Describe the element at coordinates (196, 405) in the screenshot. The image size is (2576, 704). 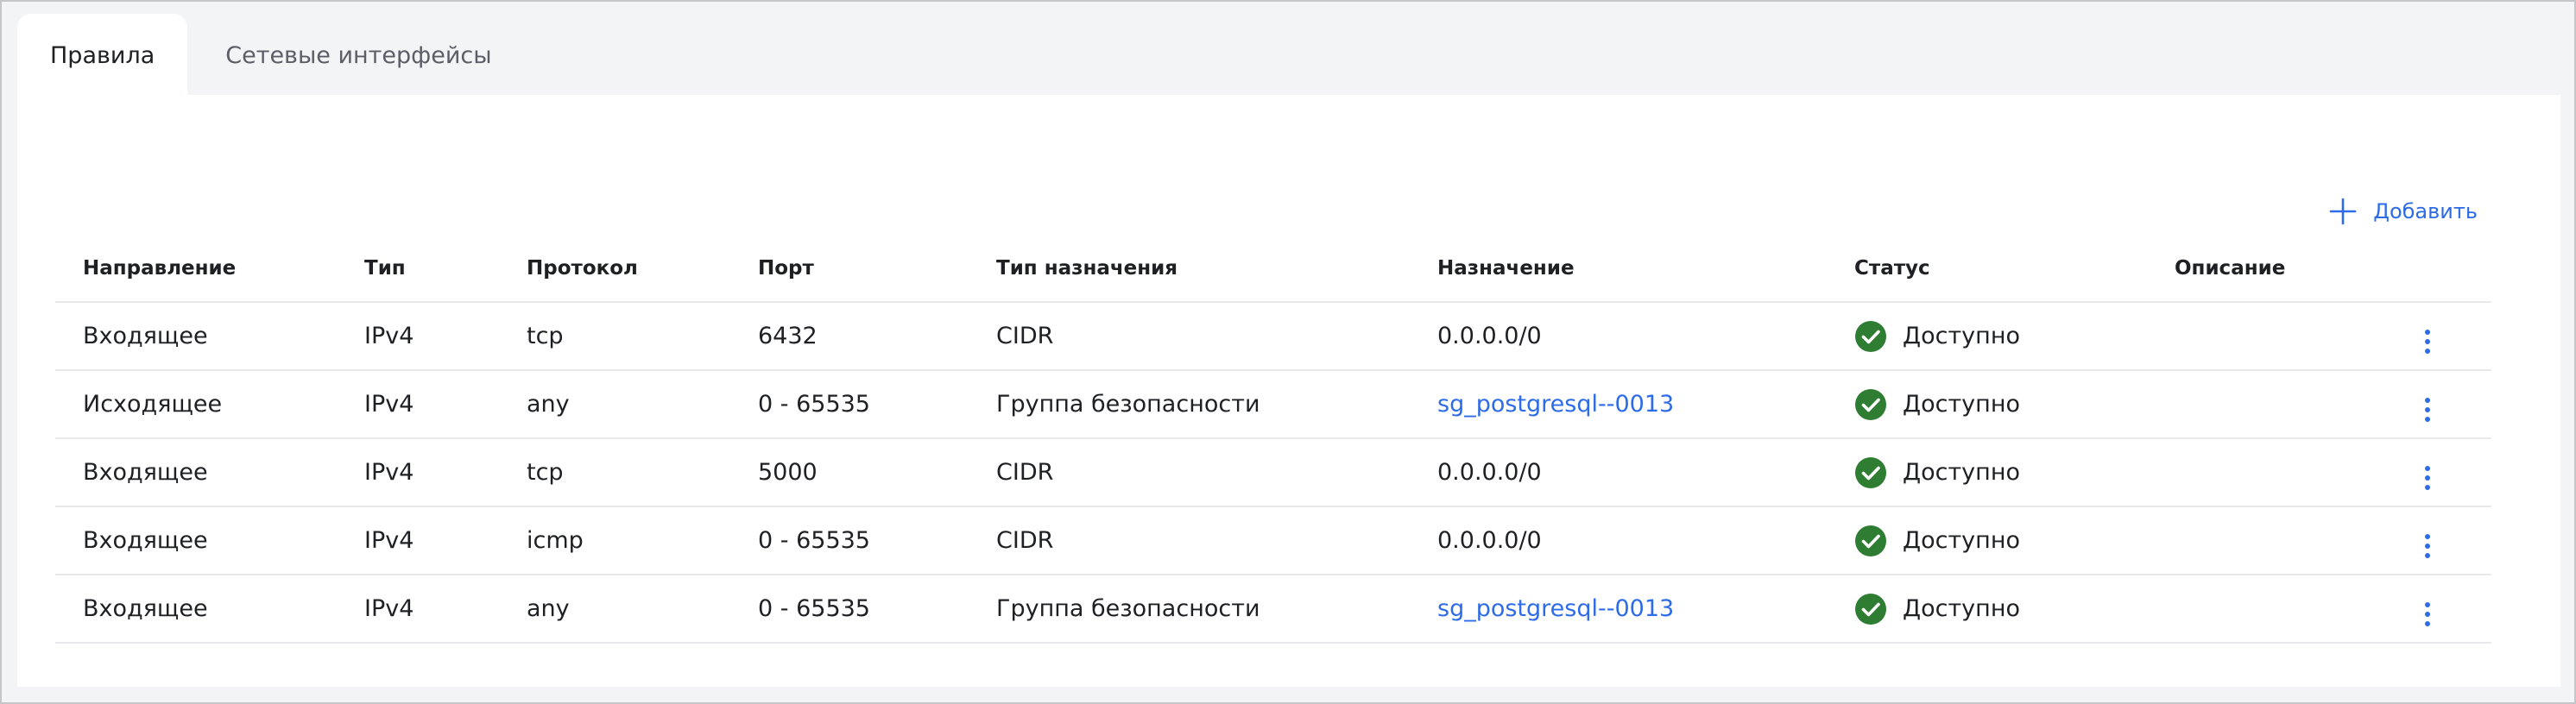
I see `cell-direction: Исходящее` at that location.